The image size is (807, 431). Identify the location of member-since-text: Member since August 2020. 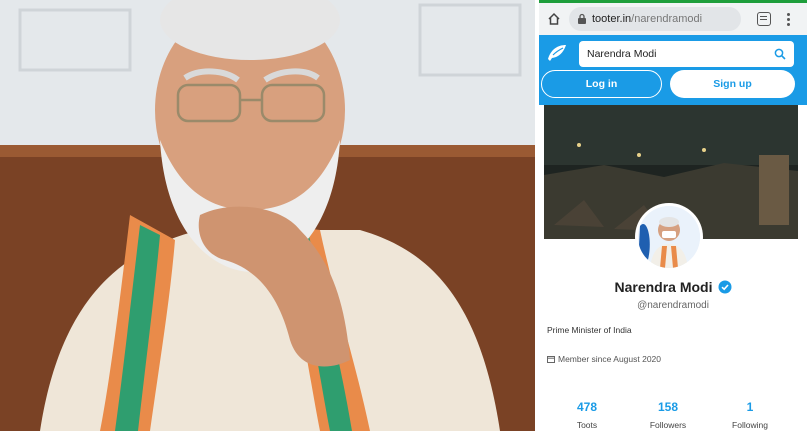
(610, 359).